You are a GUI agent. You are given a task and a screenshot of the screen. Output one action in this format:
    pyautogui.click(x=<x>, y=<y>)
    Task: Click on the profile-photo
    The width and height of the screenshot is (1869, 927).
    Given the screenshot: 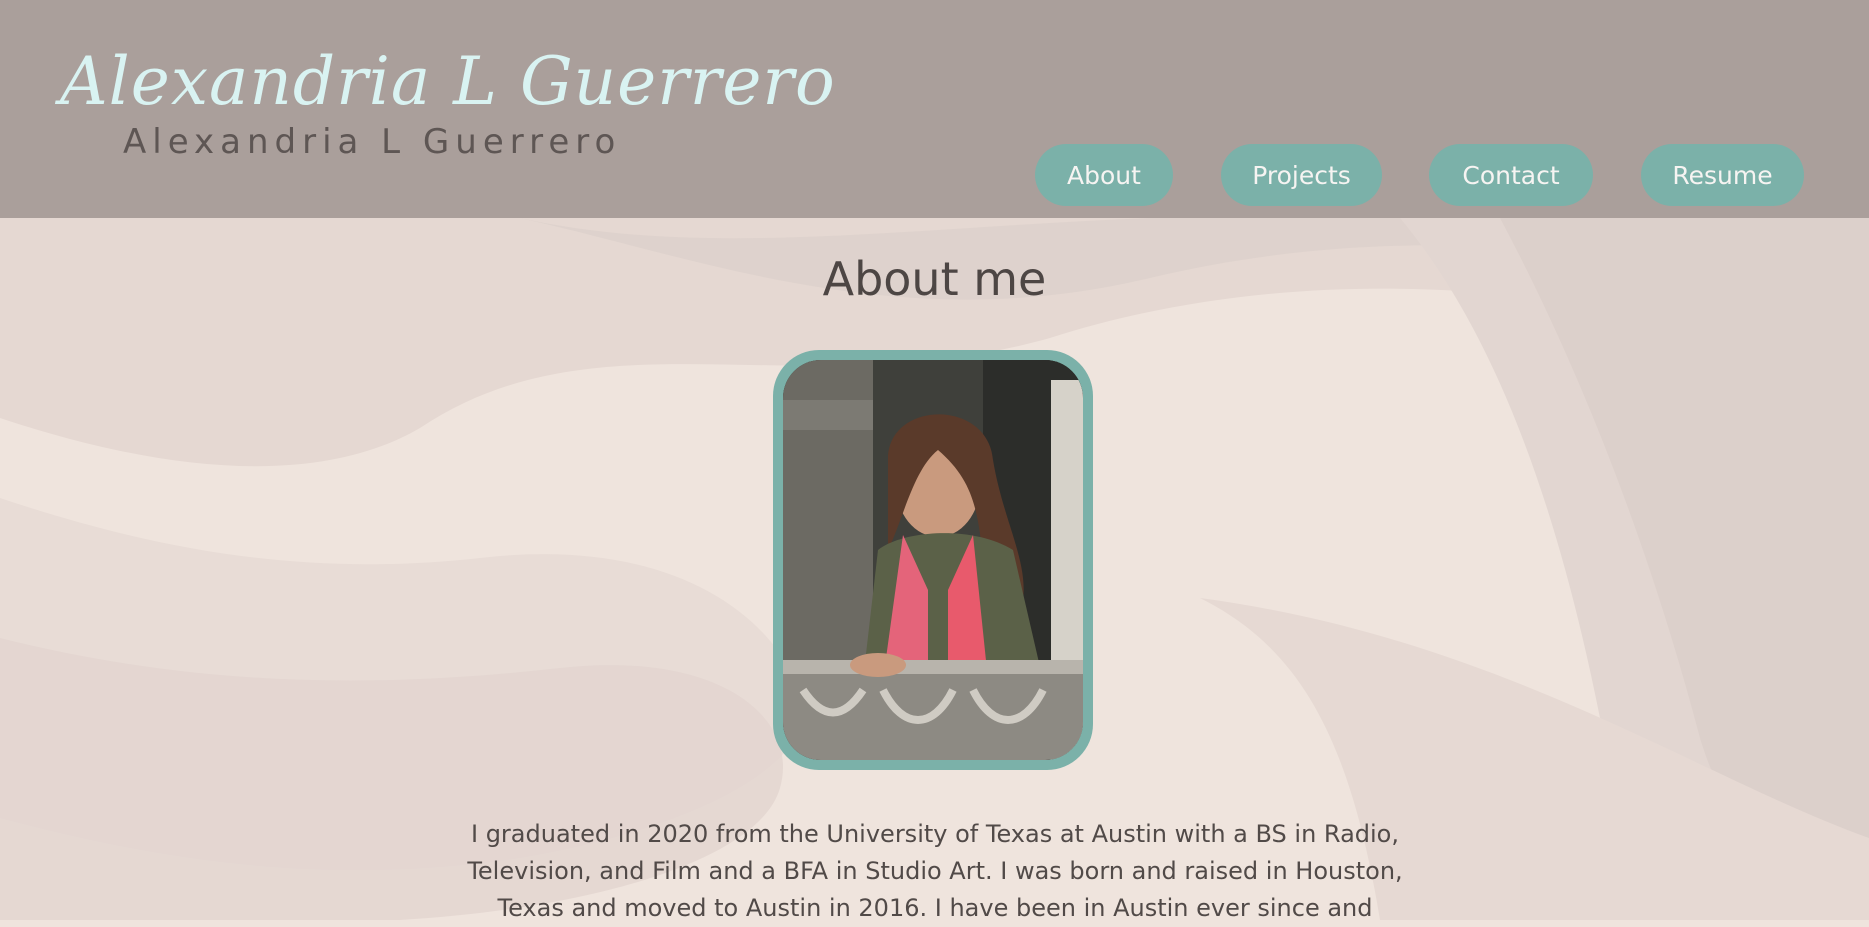 What is the action you would take?
    pyautogui.click(x=933, y=560)
    